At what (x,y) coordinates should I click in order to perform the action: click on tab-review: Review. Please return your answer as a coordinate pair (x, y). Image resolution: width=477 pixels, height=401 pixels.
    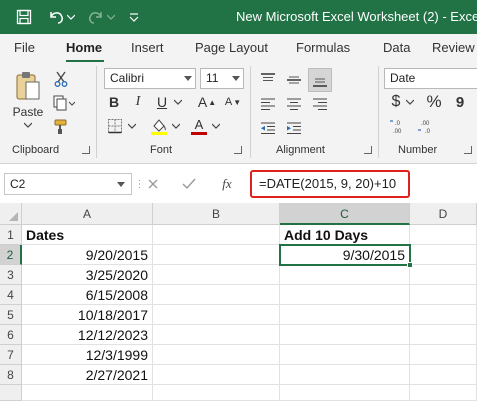
    Looking at the image, I should click on (453, 47).